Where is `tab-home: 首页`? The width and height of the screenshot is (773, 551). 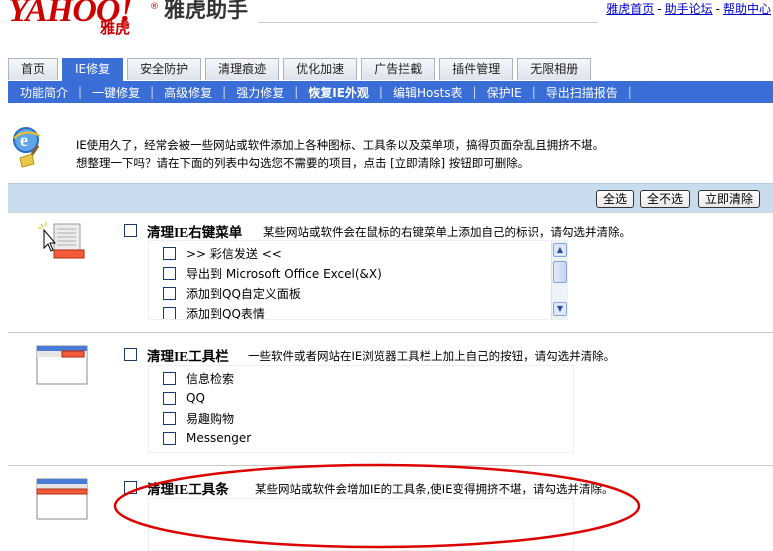
tab-home: 首页 is located at coordinates (33, 69).